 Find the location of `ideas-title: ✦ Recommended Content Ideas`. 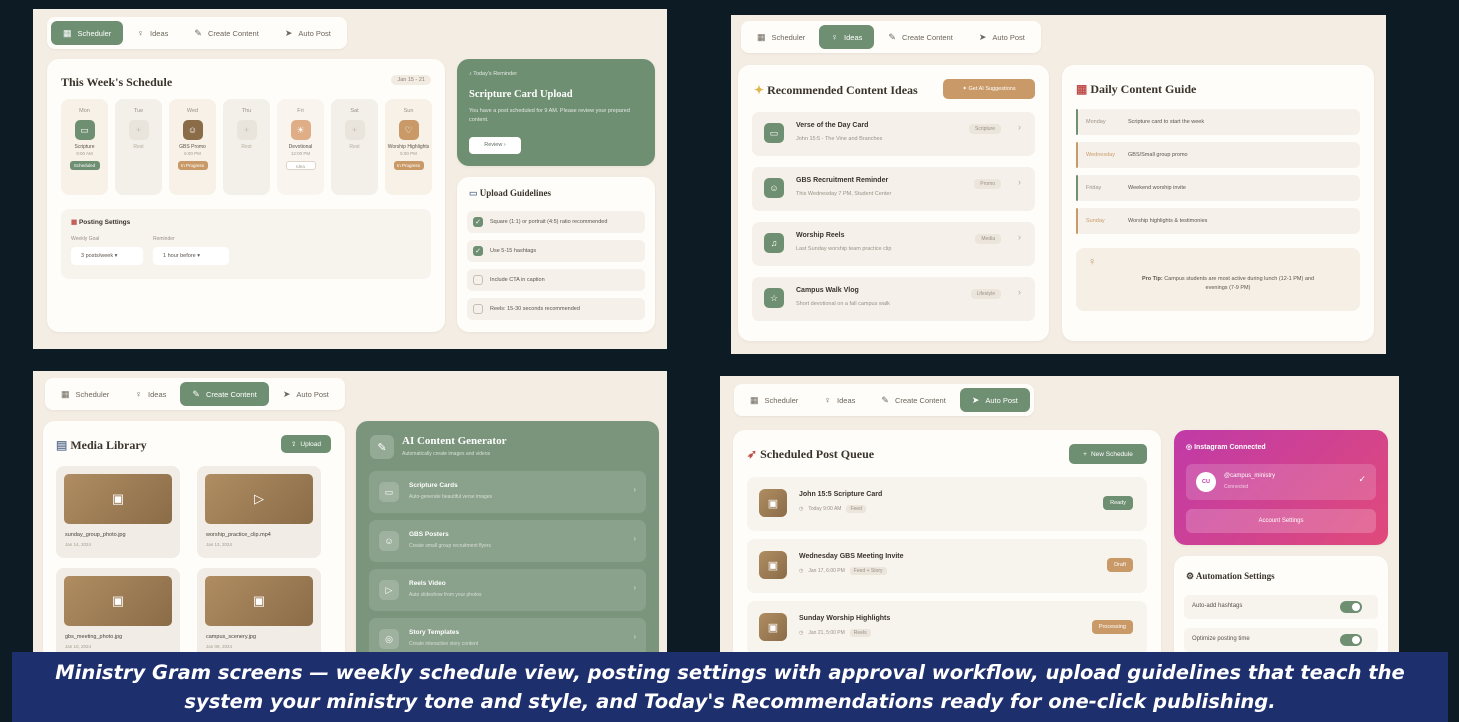

ideas-title: ✦ Recommended Content Ideas is located at coordinates (836, 90).